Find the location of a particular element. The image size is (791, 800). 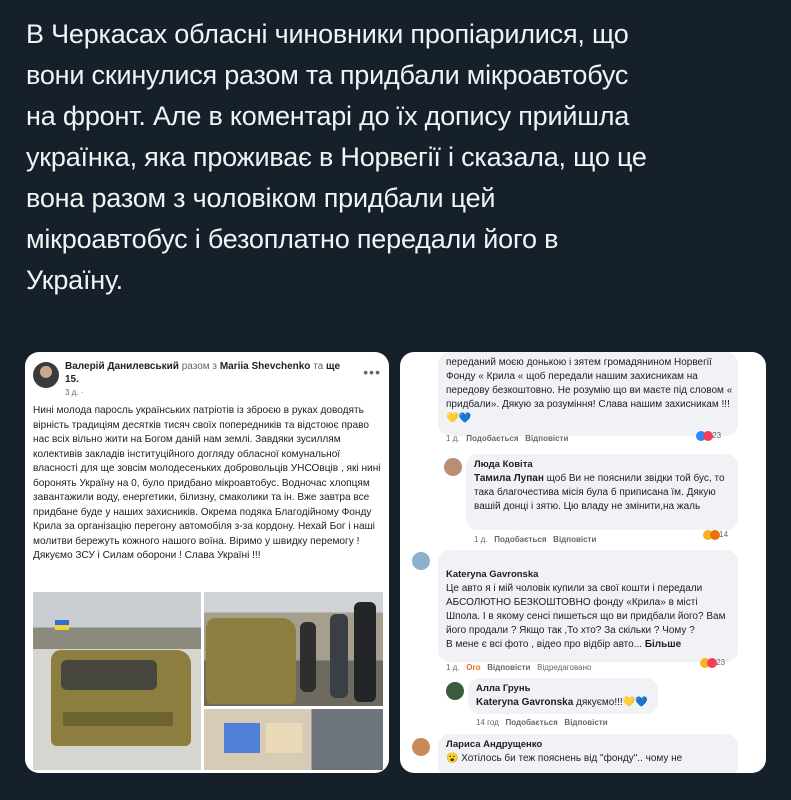

flag-icon is located at coordinates (62, 625).